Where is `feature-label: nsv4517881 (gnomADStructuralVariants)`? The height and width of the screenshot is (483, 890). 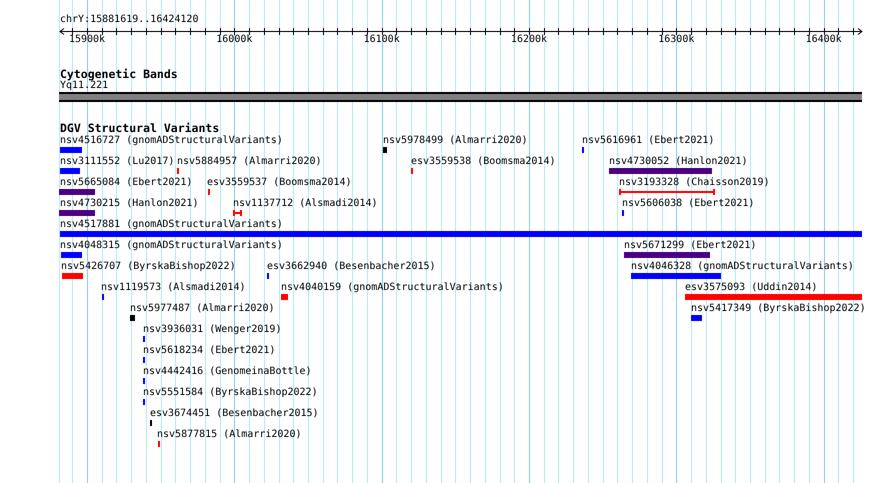
feature-label: nsv4517881 (gnomADStructuralVariants) is located at coordinates (171, 224).